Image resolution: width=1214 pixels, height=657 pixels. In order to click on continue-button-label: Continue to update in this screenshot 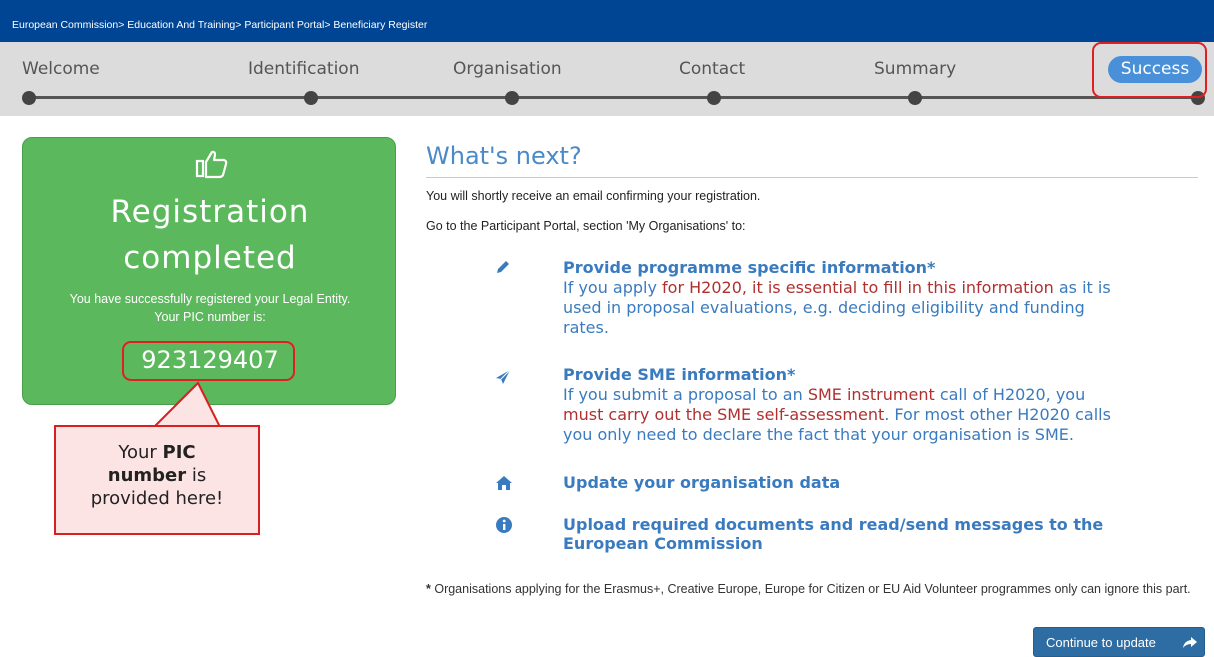, I will do `click(1101, 642)`.